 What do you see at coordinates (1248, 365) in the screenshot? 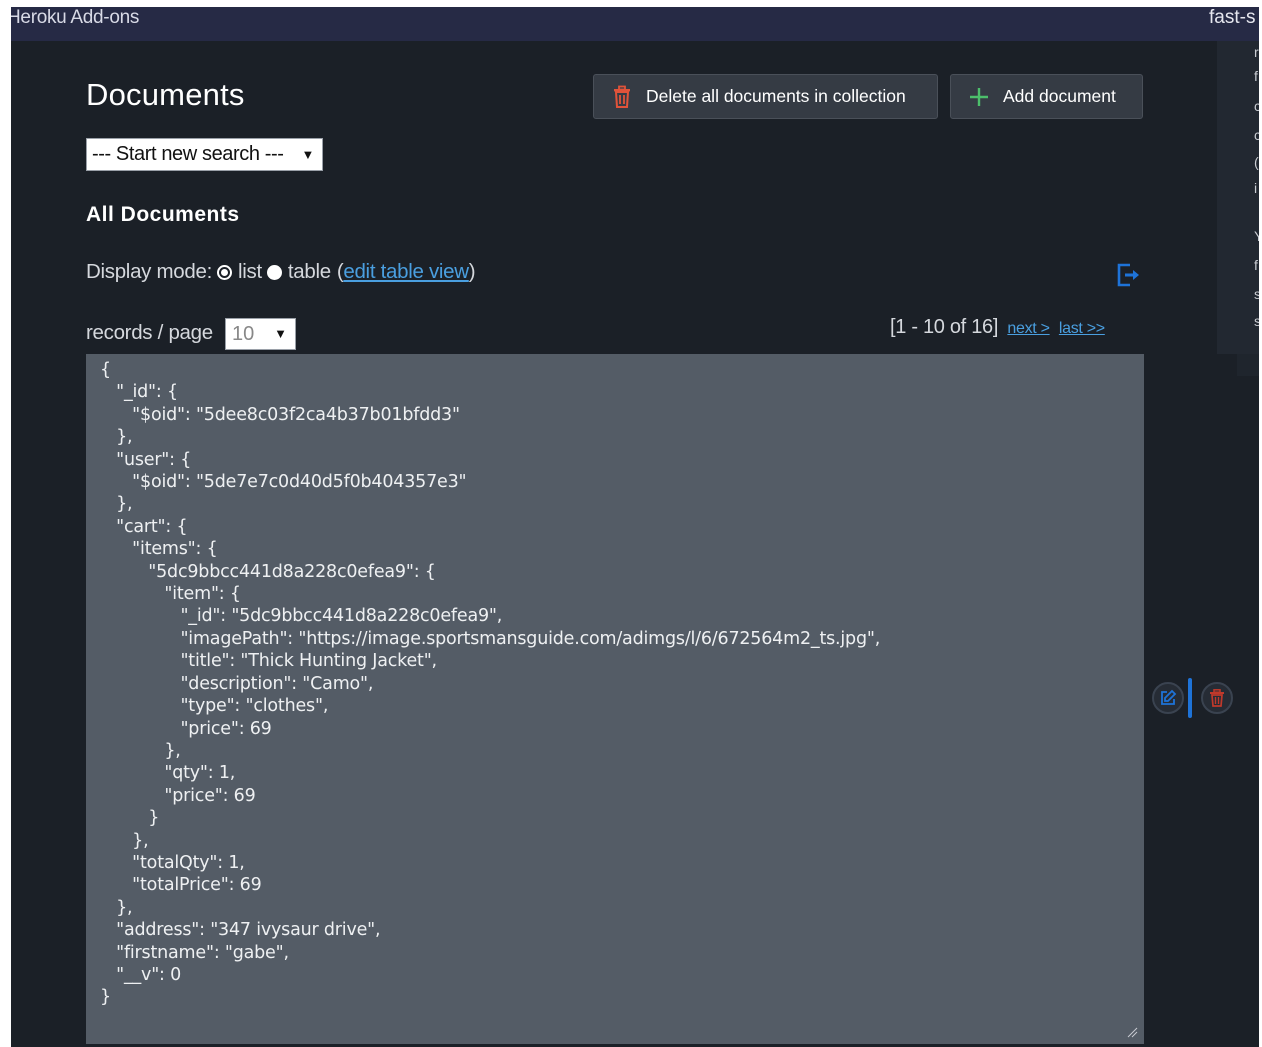
I see `side-panel-tail` at bounding box center [1248, 365].